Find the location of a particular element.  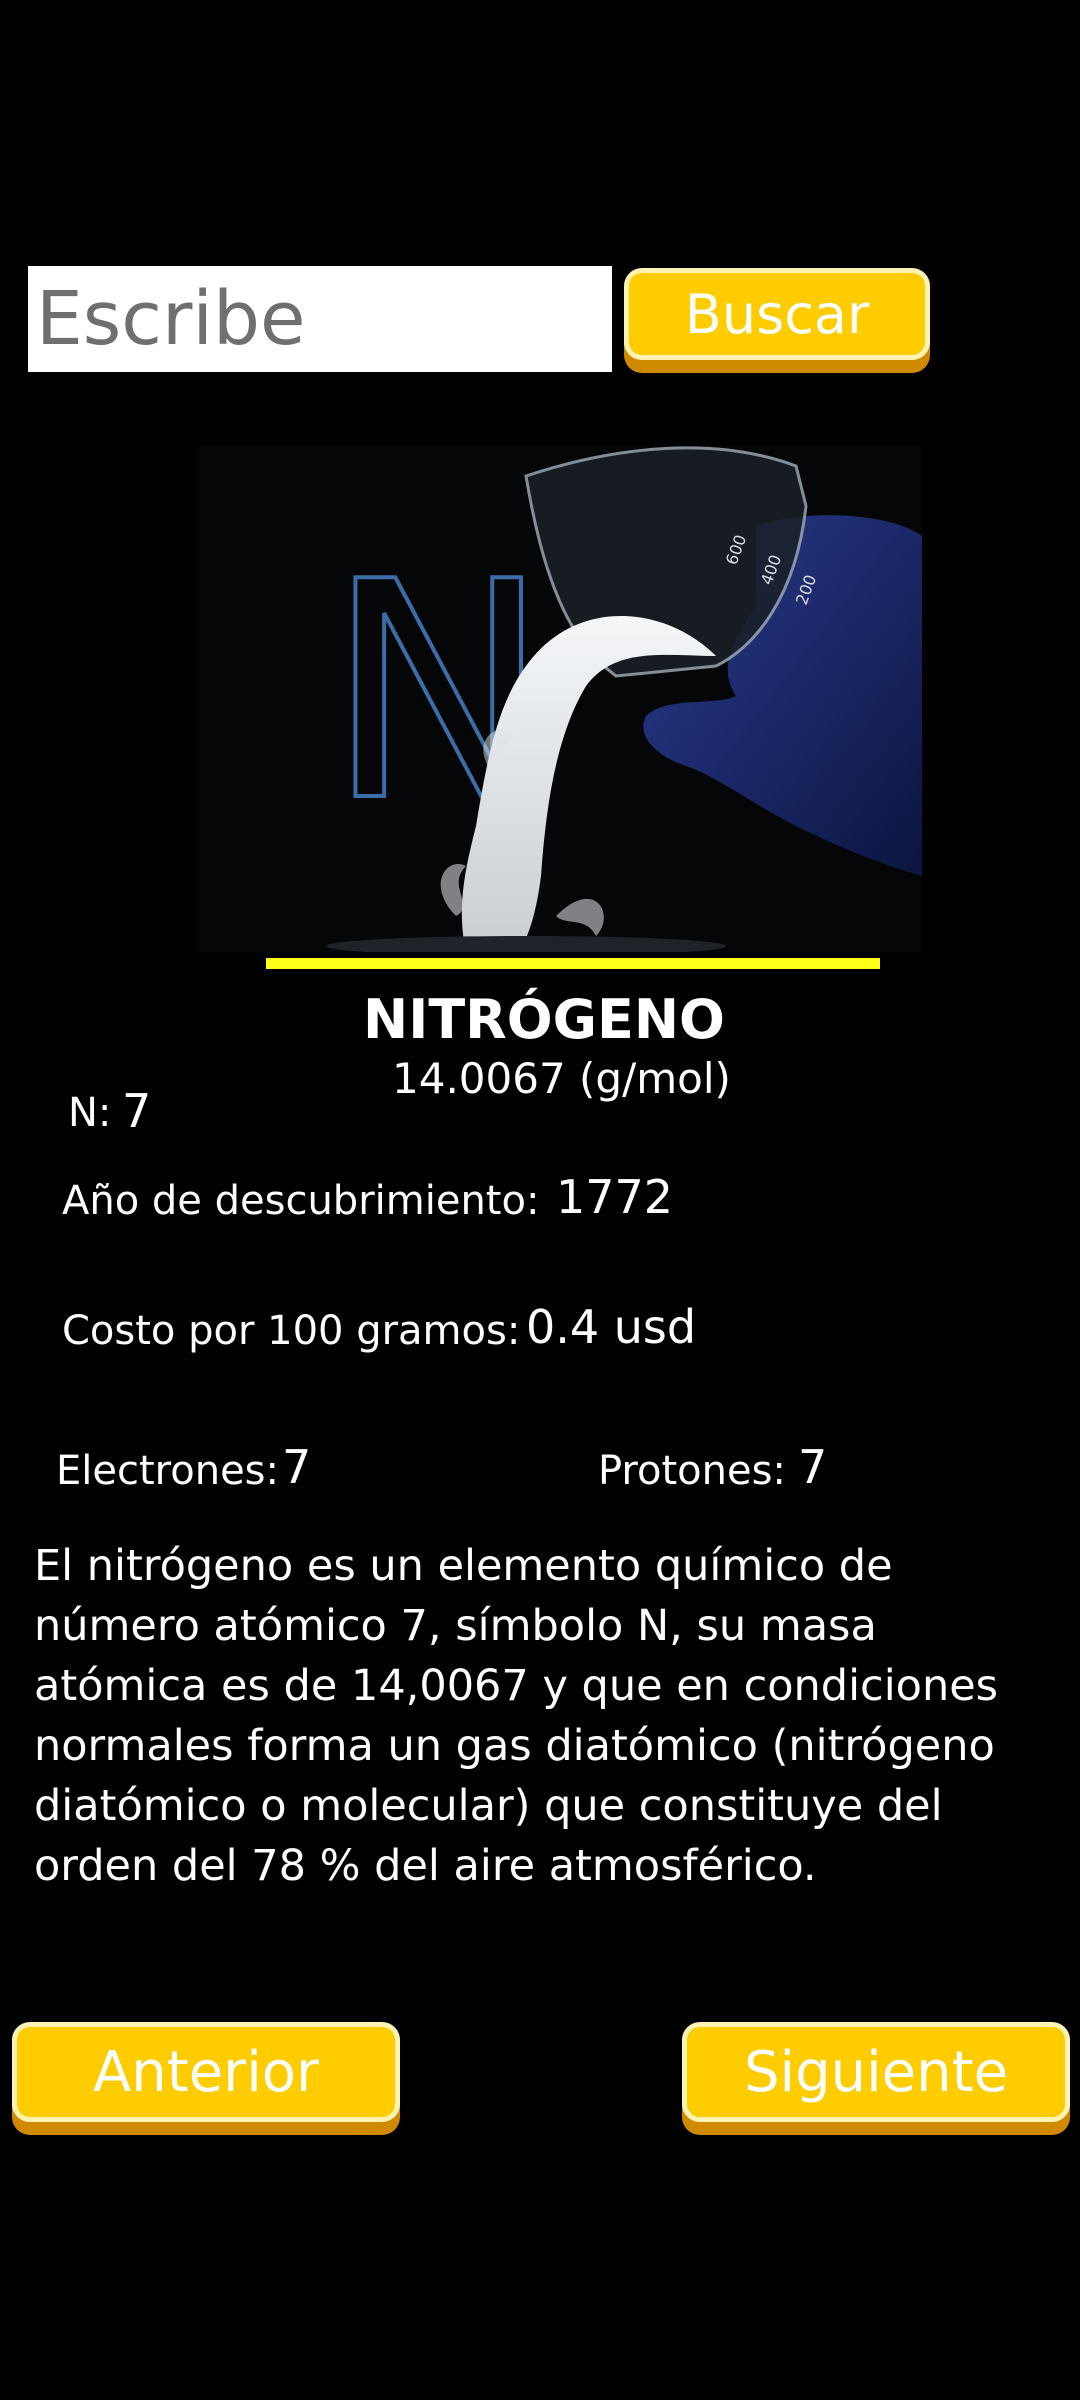

cost-value: 0.4 usd is located at coordinates (611, 1327).